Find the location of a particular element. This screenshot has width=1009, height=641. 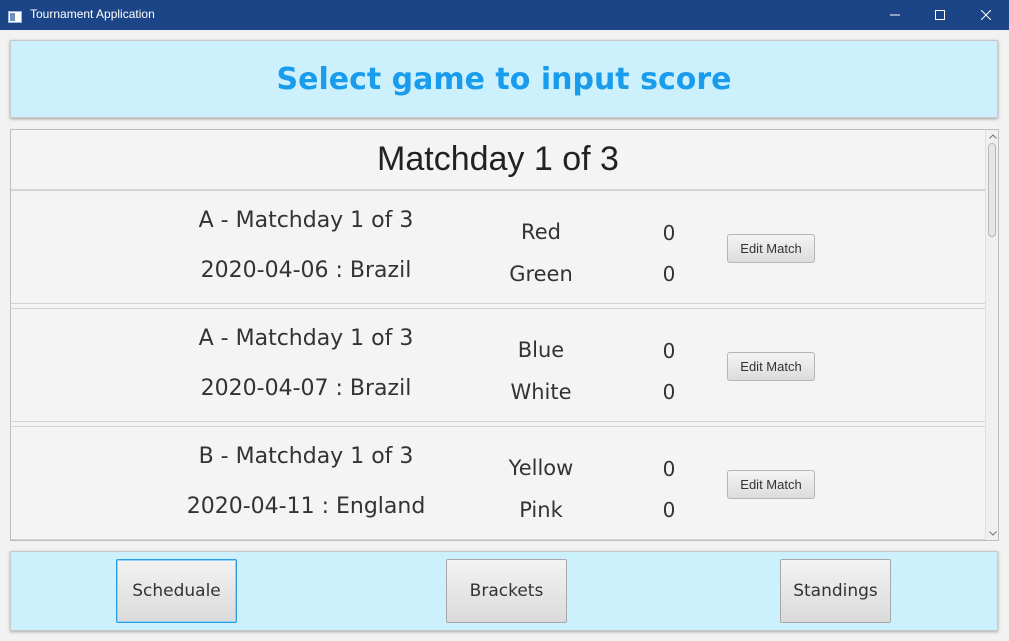

brackets-button: Brackets is located at coordinates (506, 591).